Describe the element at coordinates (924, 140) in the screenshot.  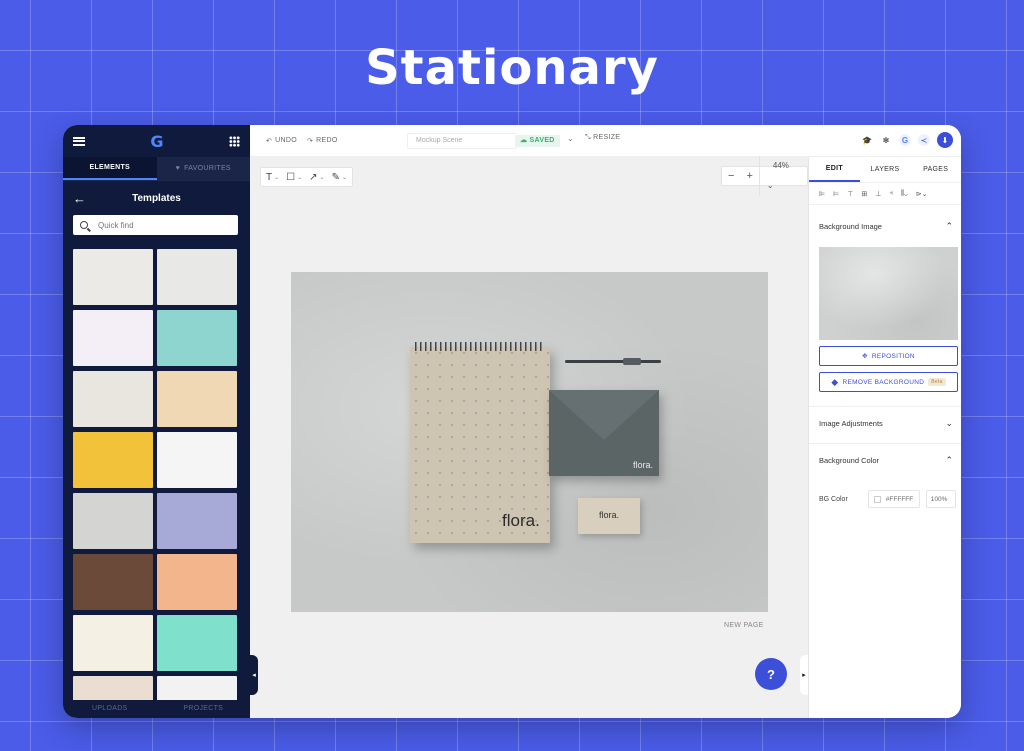
I see `share-icon: ≺` at that location.